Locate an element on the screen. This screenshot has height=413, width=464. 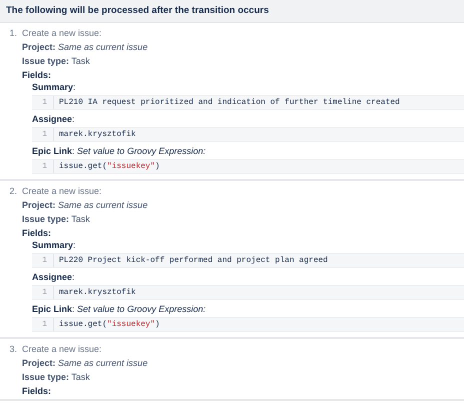
code-line: PL210 IA request prioritized and indication of further timeline created is located at coordinates (229, 102).